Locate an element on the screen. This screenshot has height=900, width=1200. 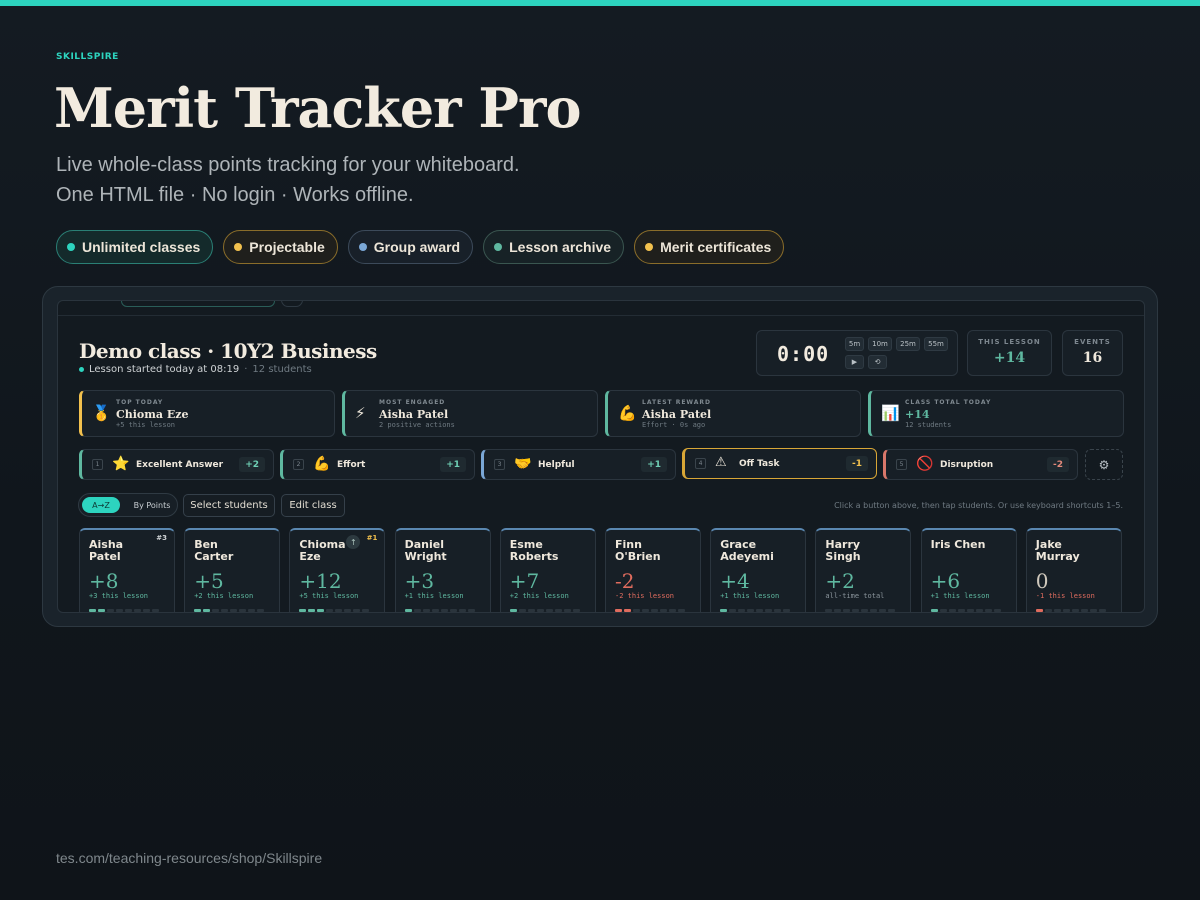
student-card: Grace Adeyemi +4 +1 this lesson is located at coordinates (758, 570).